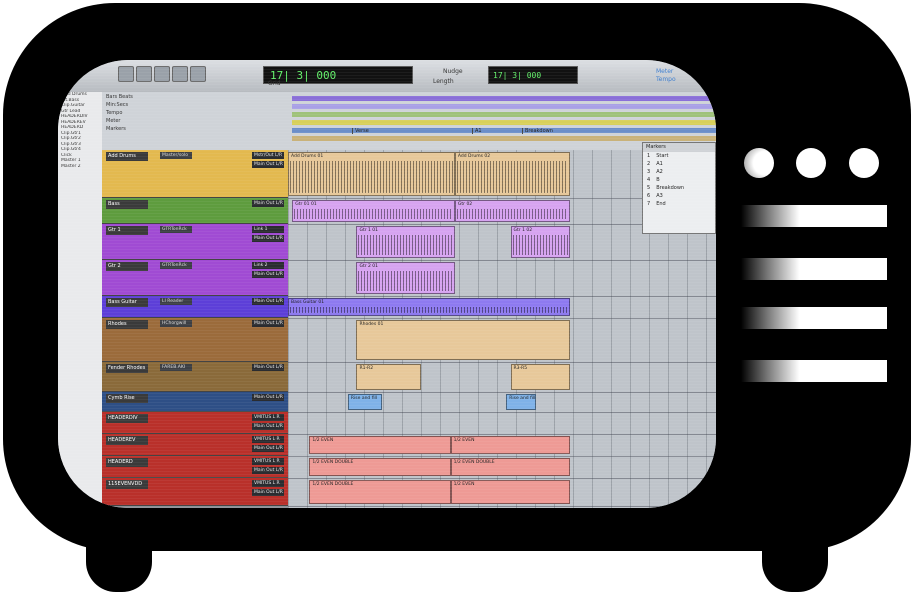 This screenshot has height=601, width=915. Describe the element at coordinates (198, 74) in the screenshot. I see `pencil-tool-icon` at that location.